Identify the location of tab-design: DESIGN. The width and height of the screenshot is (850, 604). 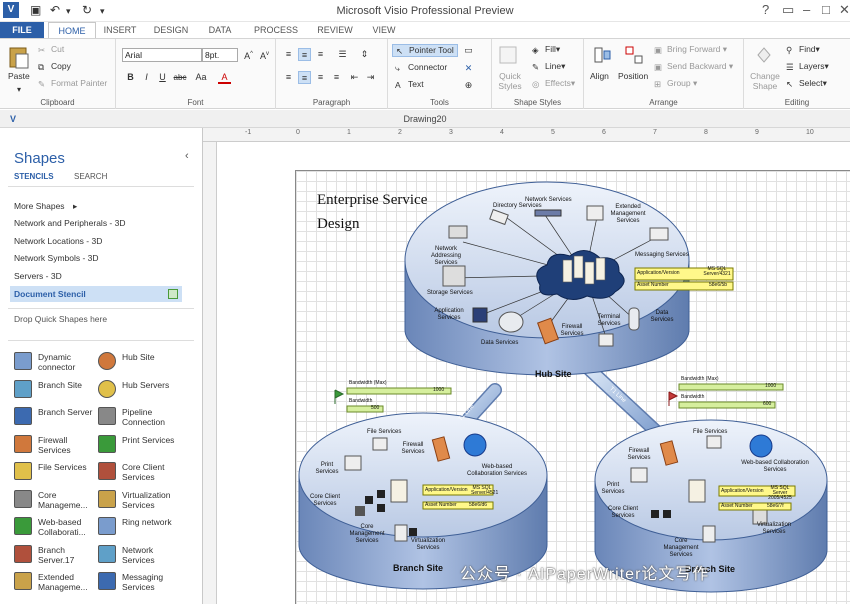
(171, 30).